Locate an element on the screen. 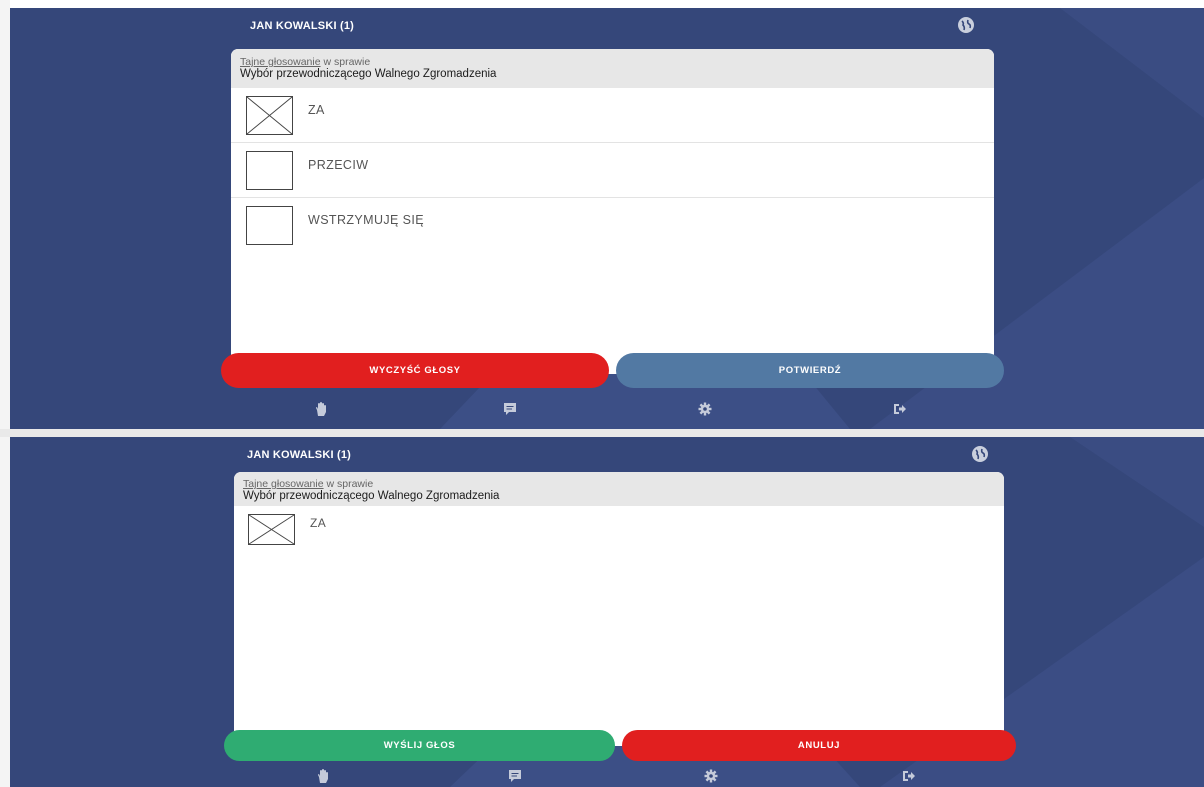  send-vote-button: WYŚLIJ GŁOS is located at coordinates (419, 745).